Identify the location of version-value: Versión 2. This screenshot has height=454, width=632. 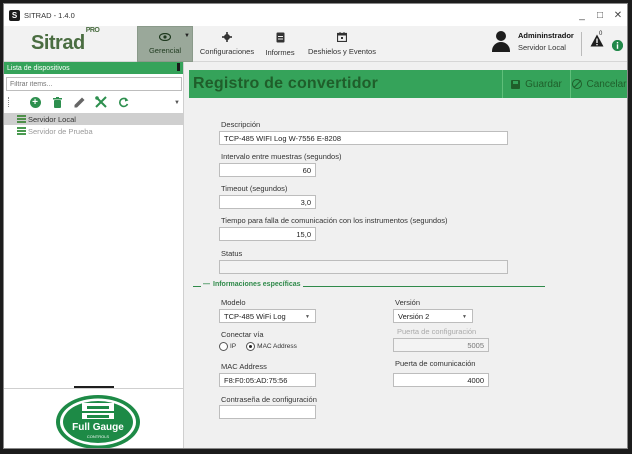
(414, 316).